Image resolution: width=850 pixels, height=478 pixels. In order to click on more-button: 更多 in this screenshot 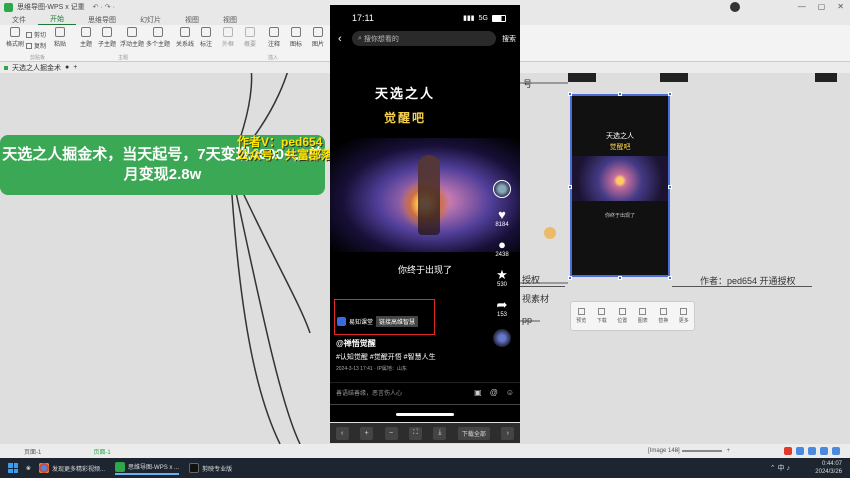, I will do `click(684, 316)`.